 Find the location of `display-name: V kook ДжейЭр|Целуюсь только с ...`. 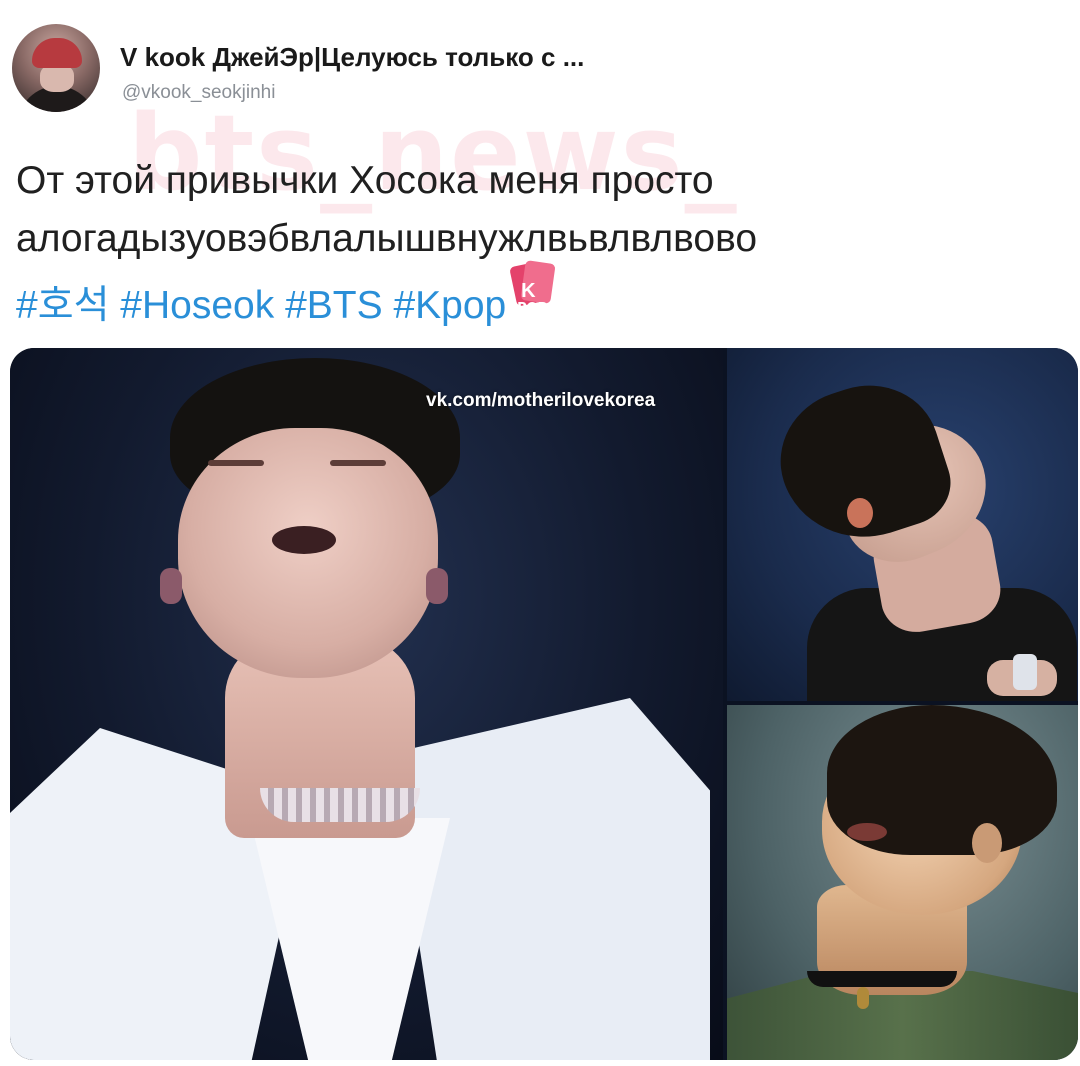

display-name: V kook ДжейЭр|Целуюсь только с ... is located at coordinates (352, 57).